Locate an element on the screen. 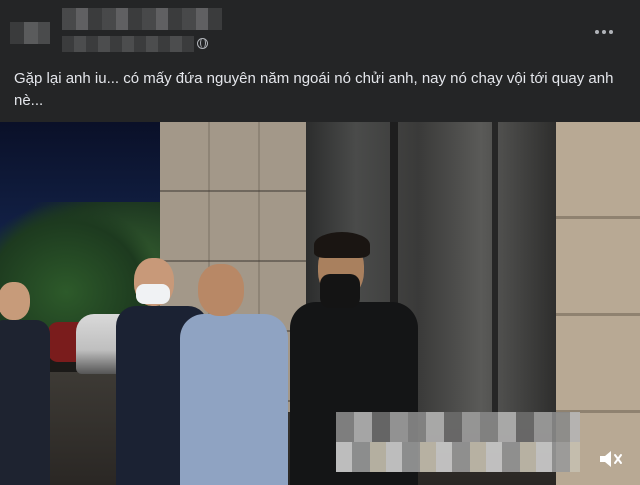 This screenshot has height=485, width=640. redacted-region is located at coordinates (458, 442).